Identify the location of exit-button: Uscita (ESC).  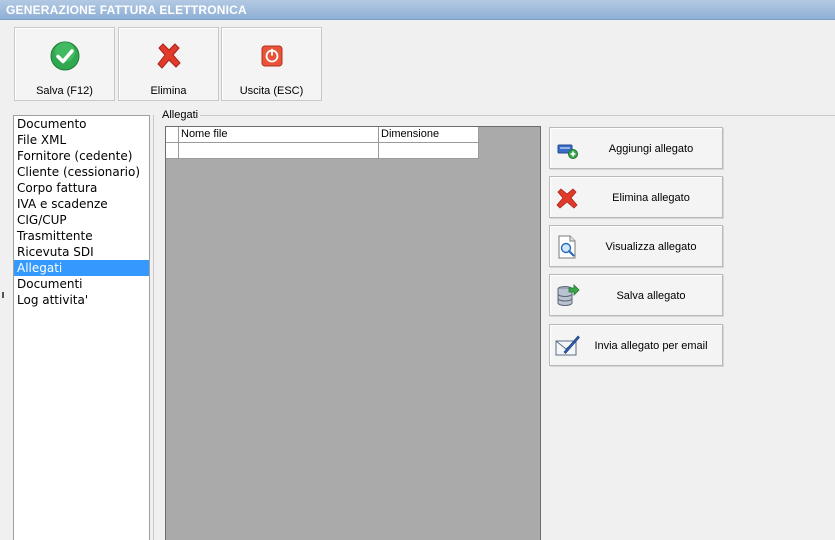
(271, 64).